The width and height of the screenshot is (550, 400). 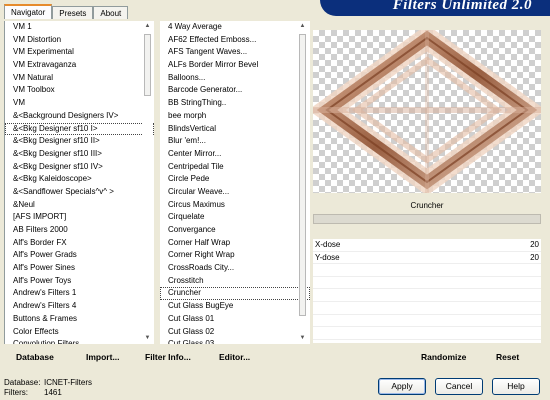 I want to click on database-button: Database, so click(x=35, y=357).